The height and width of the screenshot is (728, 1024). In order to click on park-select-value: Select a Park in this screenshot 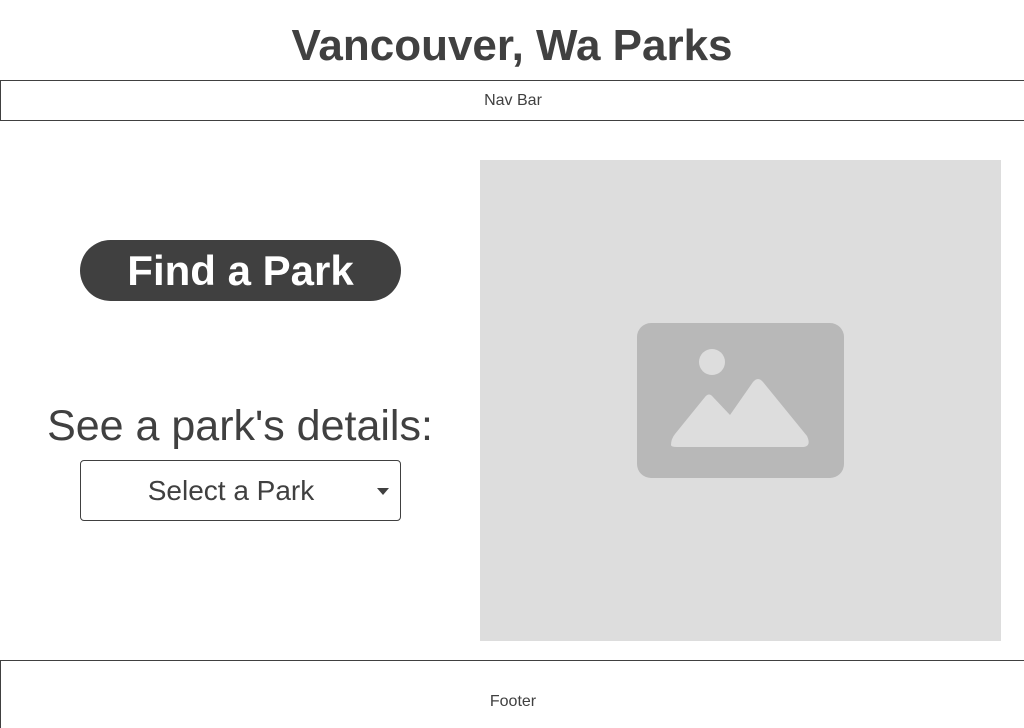, I will do `click(231, 490)`.